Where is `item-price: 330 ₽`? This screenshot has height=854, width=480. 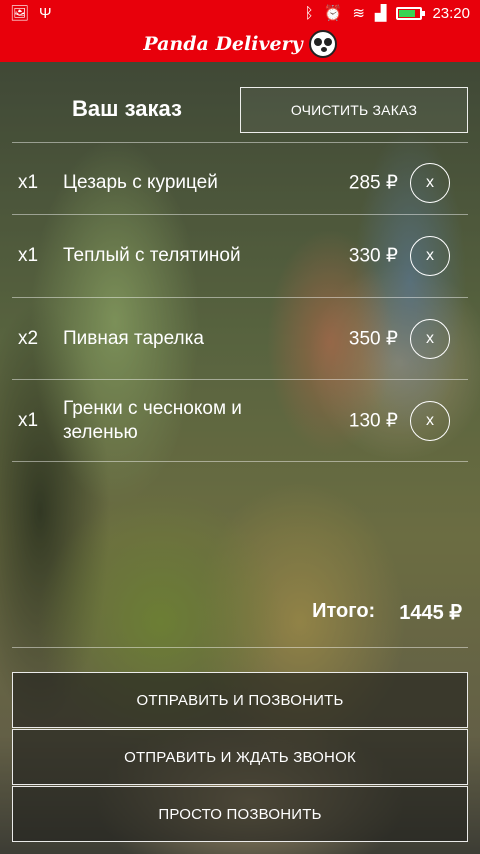
item-price: 330 ₽ is located at coordinates (373, 256).